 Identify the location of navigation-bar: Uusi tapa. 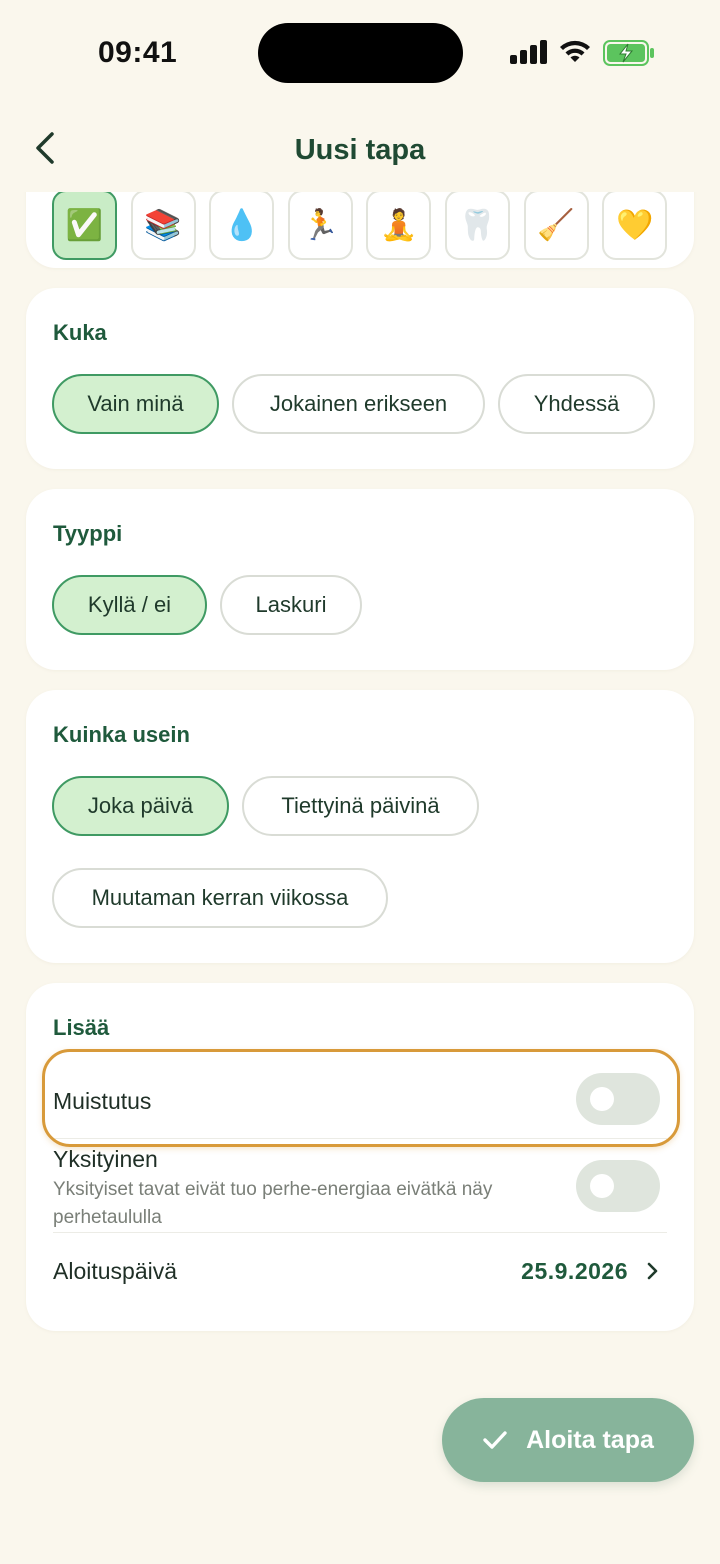
(360, 148).